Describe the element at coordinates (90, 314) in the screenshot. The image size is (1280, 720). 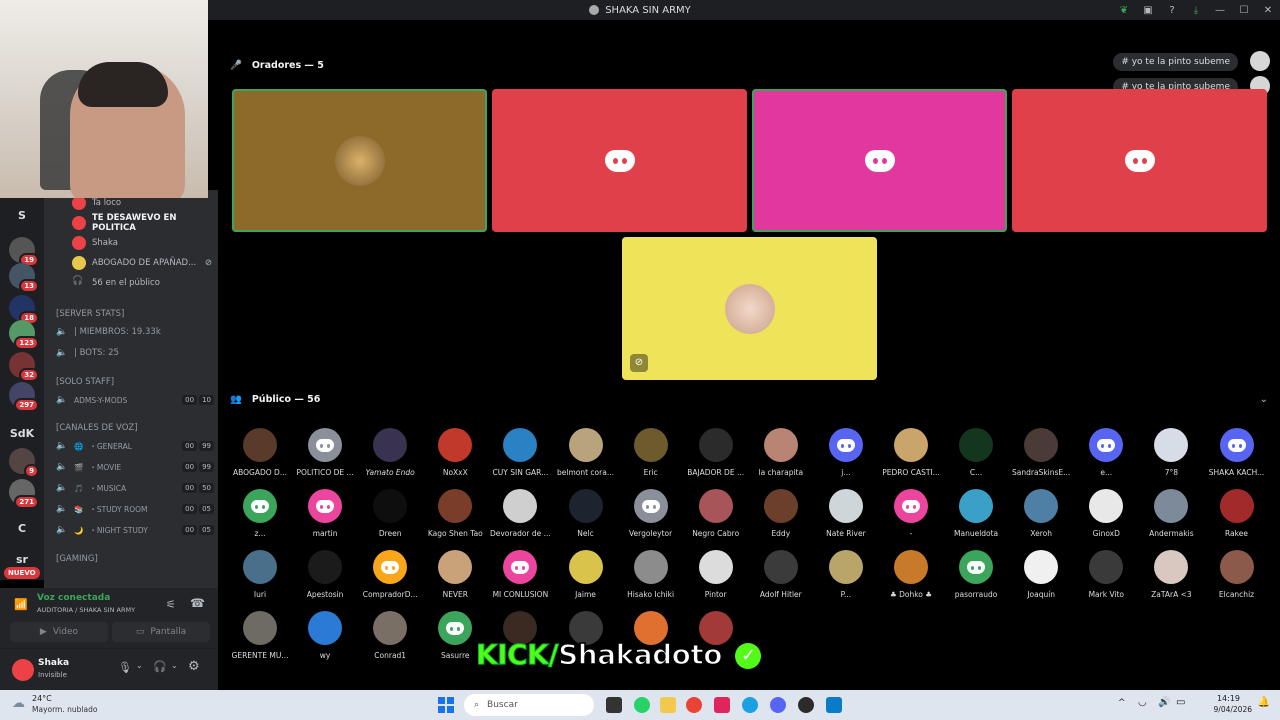
I see `category-server-stats: [SERVER STATS]` at that location.